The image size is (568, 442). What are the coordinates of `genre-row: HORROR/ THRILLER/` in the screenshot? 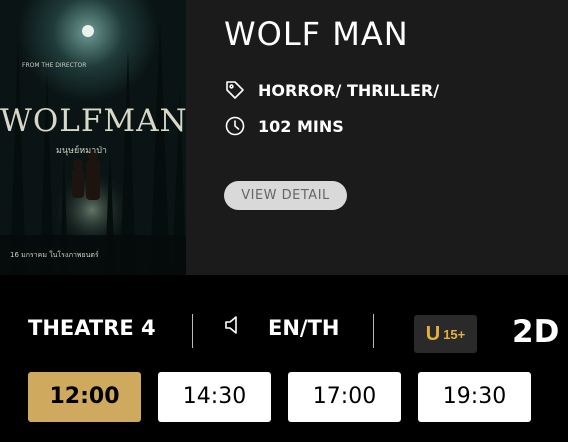 It's located at (331, 90).